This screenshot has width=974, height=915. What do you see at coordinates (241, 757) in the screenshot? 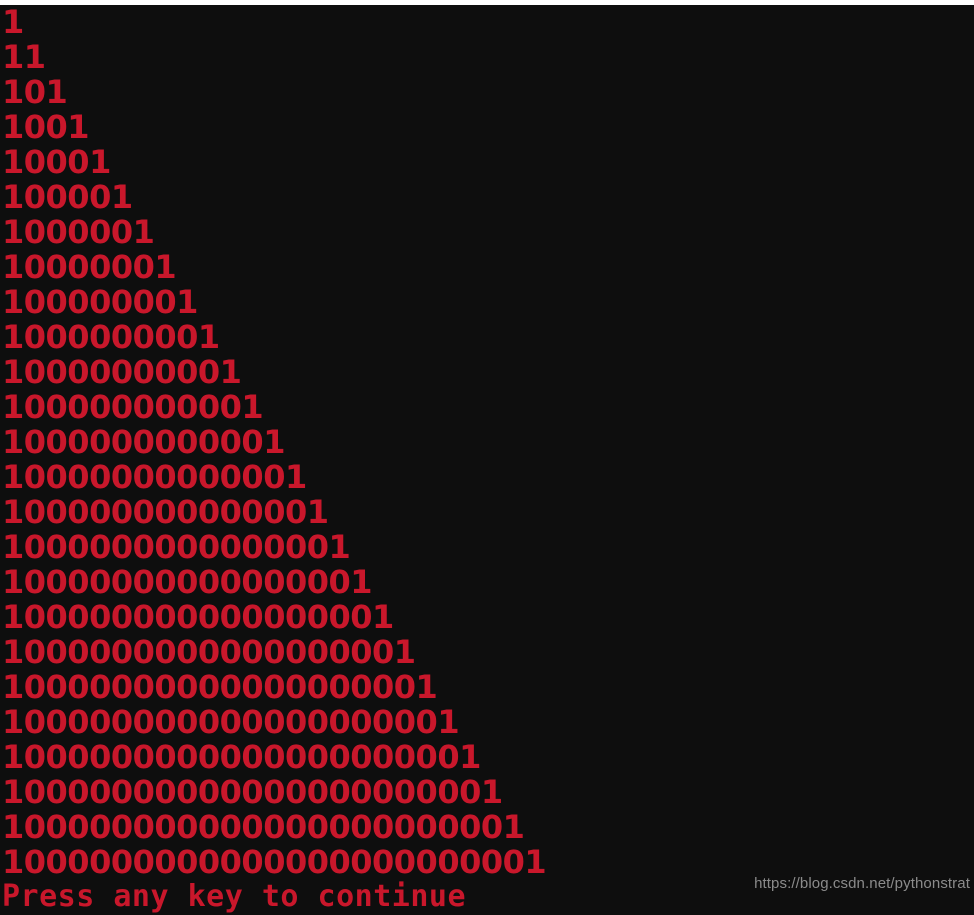
I see `console-line: 1000000000000000000001` at bounding box center [241, 757].